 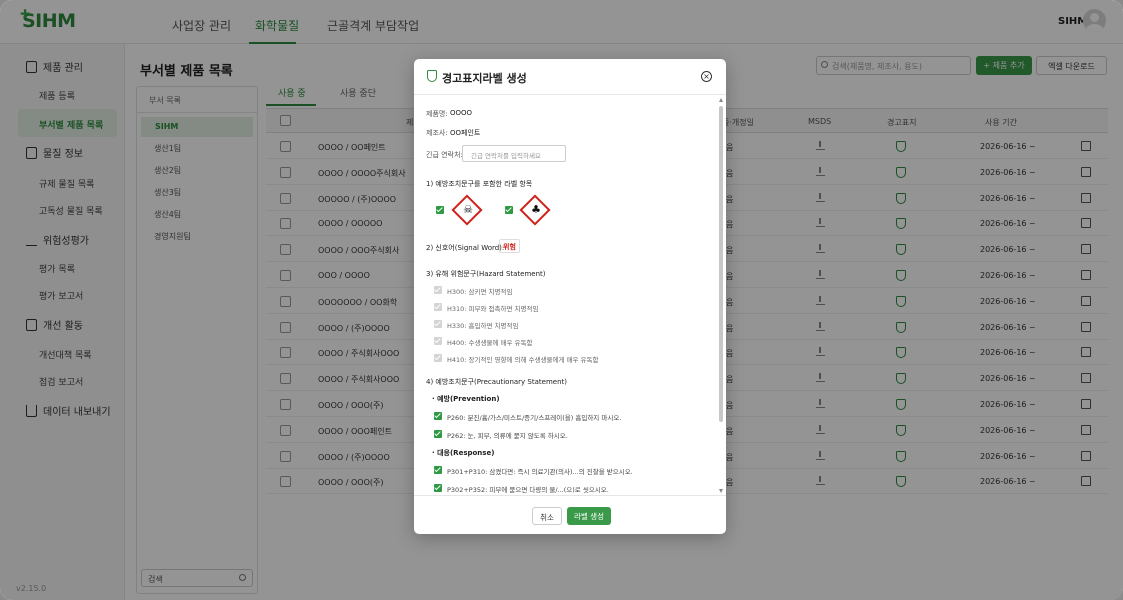 What do you see at coordinates (432, 76) in the screenshot?
I see `shield-icon` at bounding box center [432, 76].